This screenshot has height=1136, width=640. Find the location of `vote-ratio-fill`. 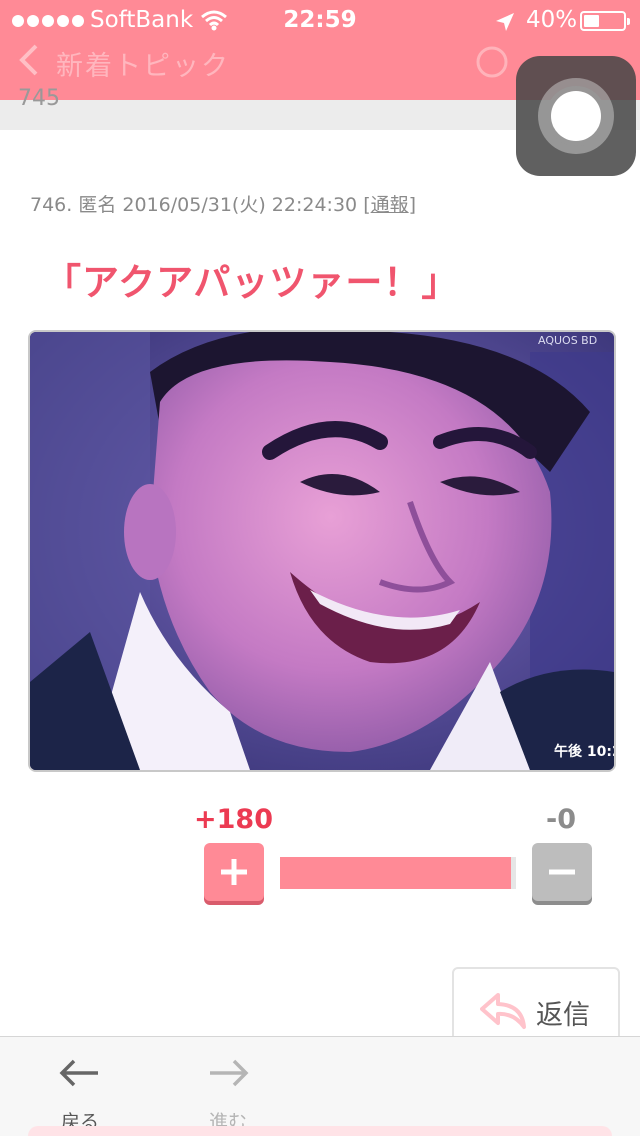

vote-ratio-fill is located at coordinates (396, 873).